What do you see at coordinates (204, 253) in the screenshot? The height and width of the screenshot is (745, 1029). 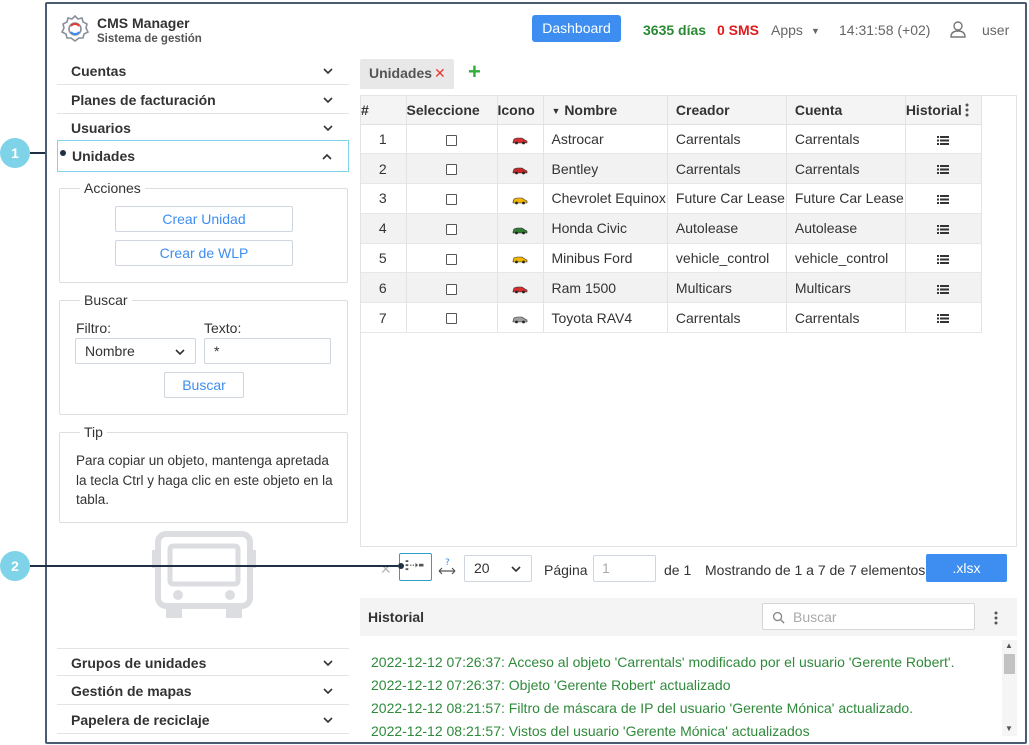 I see `create-from-wlp-button: Crear de WLP` at bounding box center [204, 253].